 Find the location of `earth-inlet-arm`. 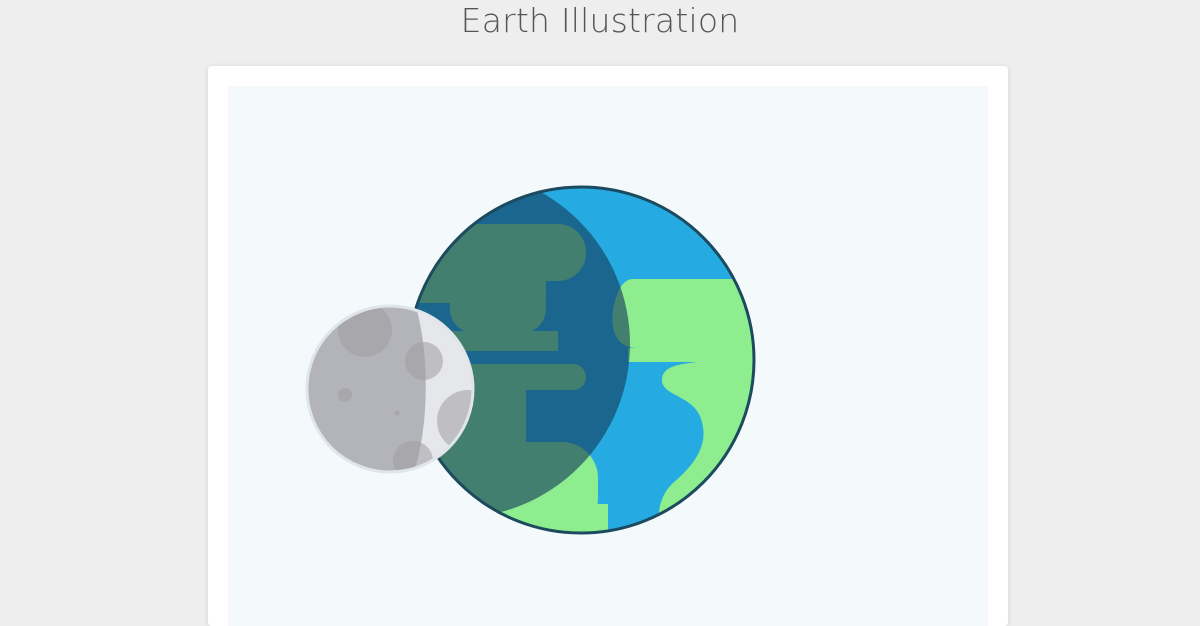

earth-inlet-arm is located at coordinates (665, 355).